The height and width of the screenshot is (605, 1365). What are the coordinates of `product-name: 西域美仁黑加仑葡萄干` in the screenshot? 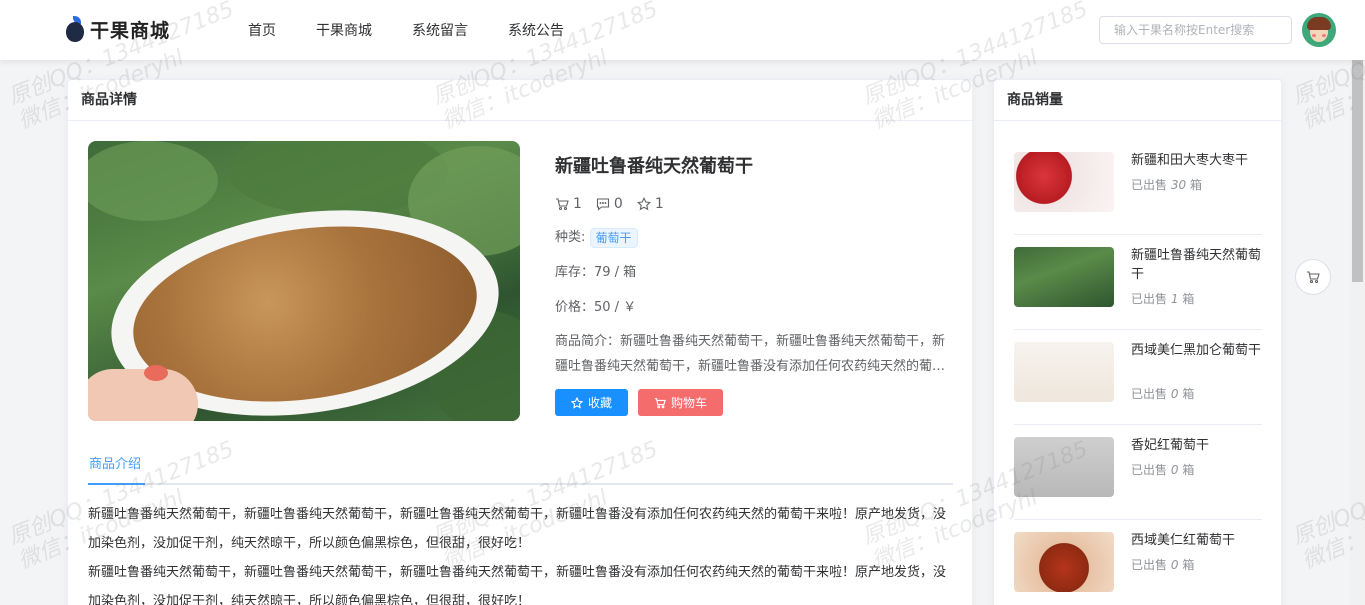 It's located at (1196, 350).